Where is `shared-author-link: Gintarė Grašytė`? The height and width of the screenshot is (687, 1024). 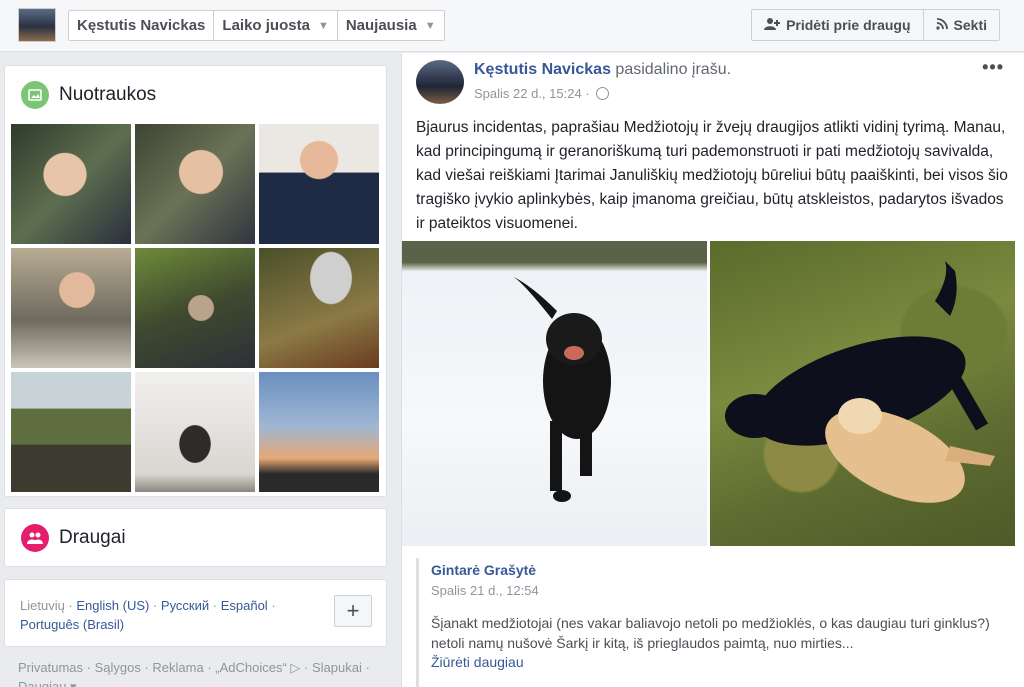
shared-author-link: Gintarė Grašytė is located at coordinates (483, 570).